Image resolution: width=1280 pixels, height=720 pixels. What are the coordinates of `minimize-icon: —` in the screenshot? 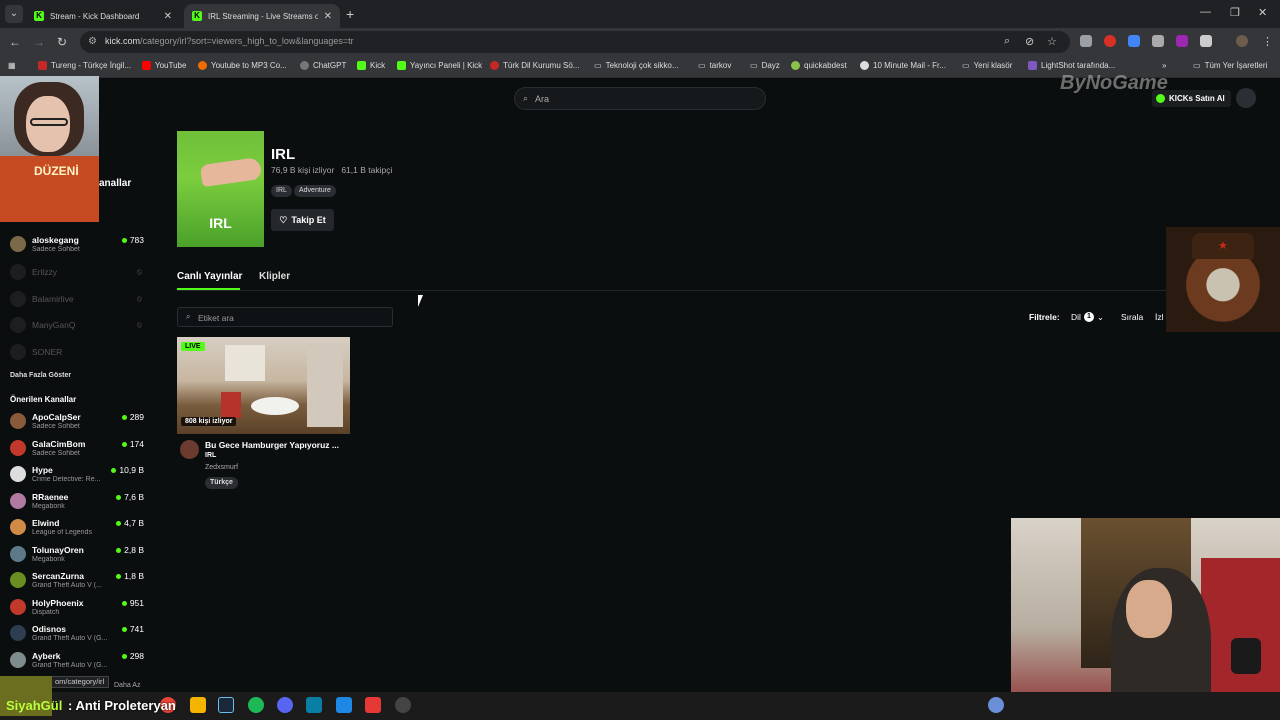 It's located at (1205, 12).